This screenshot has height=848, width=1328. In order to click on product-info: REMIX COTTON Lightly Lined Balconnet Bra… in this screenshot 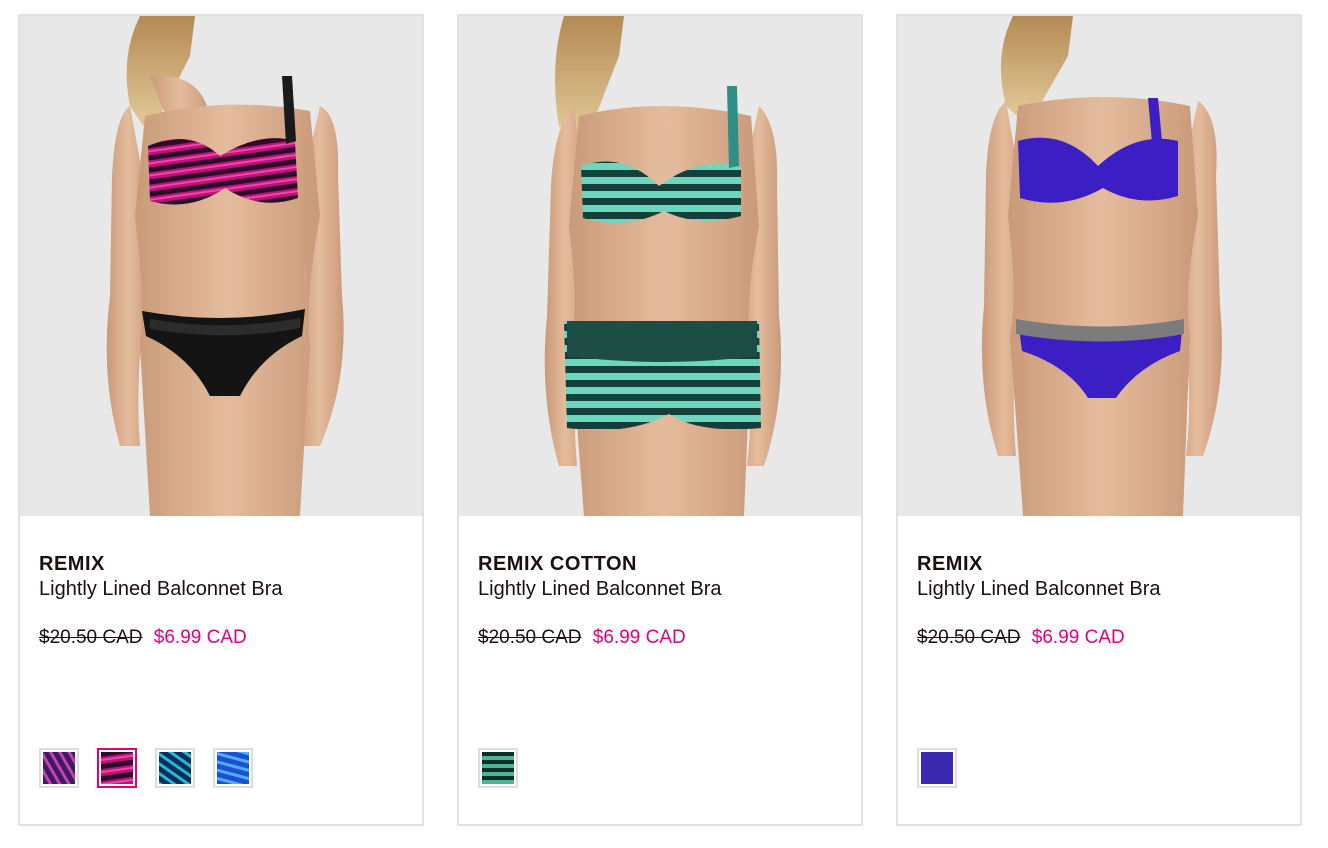, I will do `click(661, 601)`.